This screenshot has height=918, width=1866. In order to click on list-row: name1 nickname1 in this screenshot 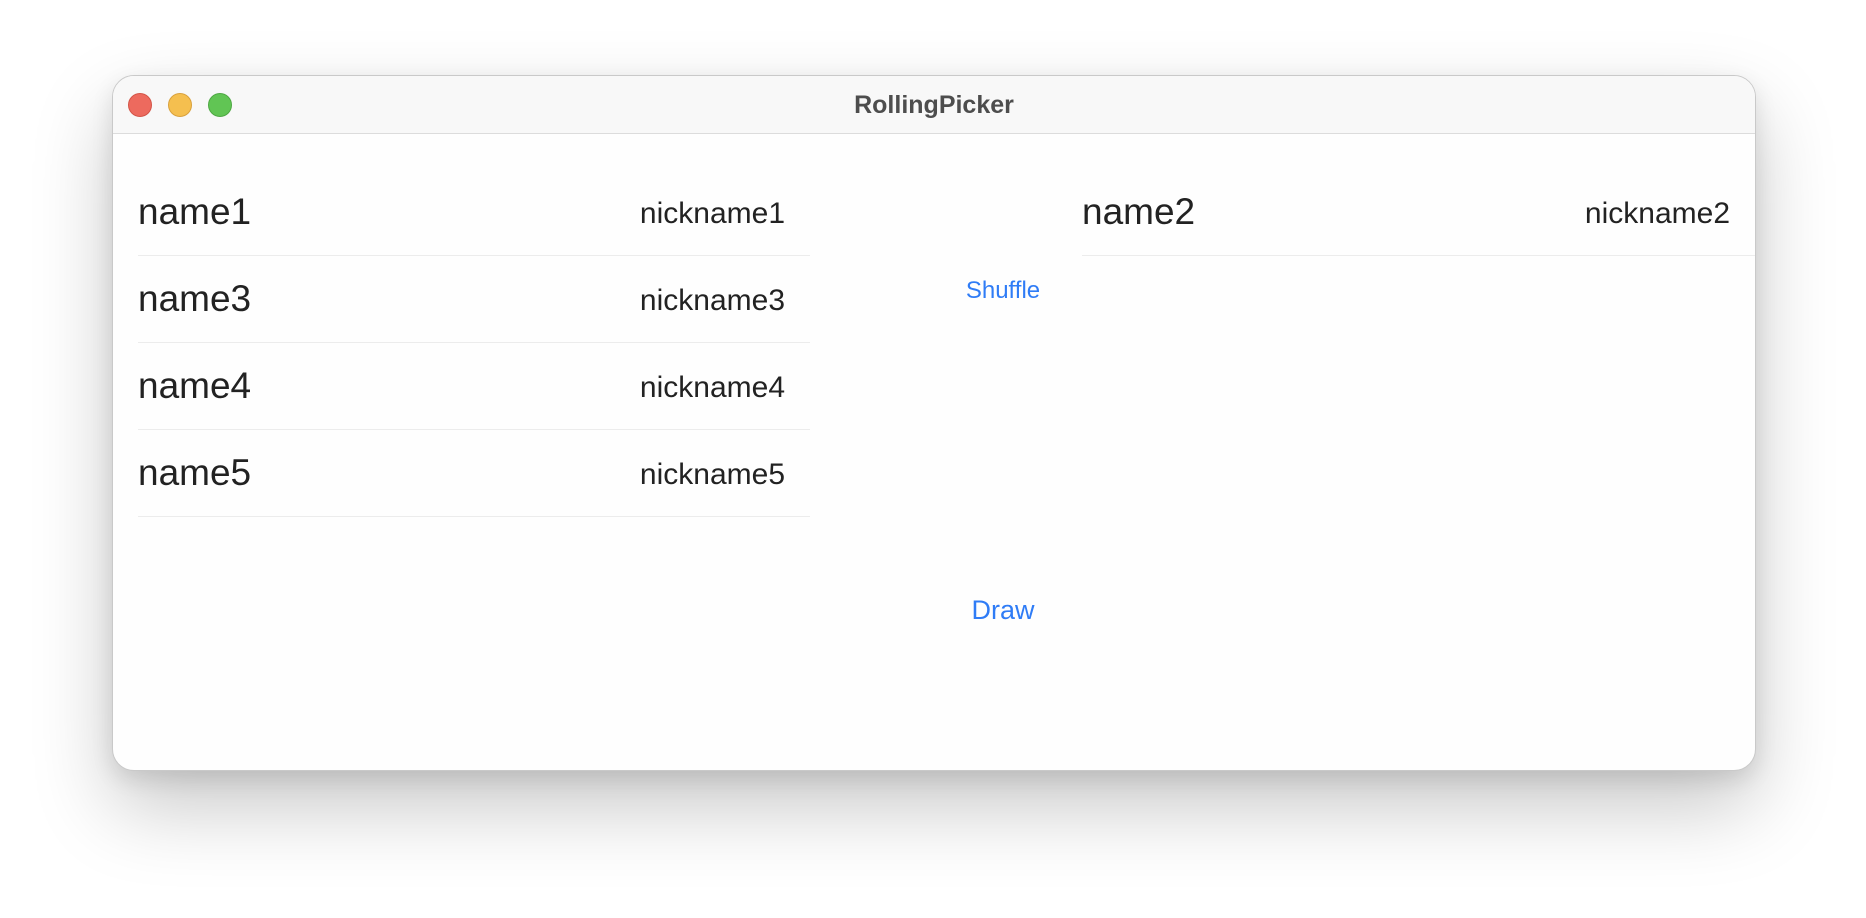, I will do `click(474, 212)`.